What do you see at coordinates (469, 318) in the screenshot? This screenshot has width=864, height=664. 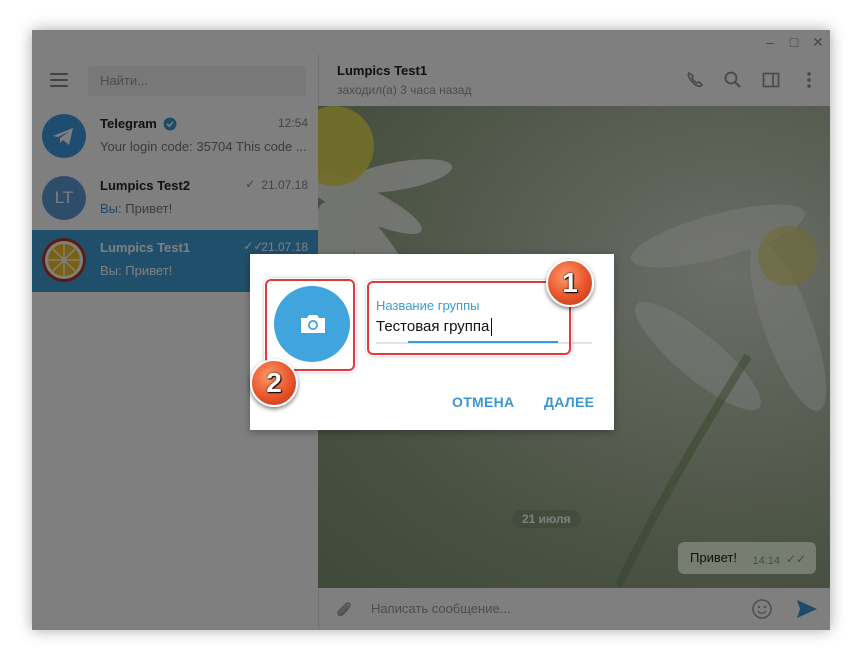 I see `highlight-box-name` at bounding box center [469, 318].